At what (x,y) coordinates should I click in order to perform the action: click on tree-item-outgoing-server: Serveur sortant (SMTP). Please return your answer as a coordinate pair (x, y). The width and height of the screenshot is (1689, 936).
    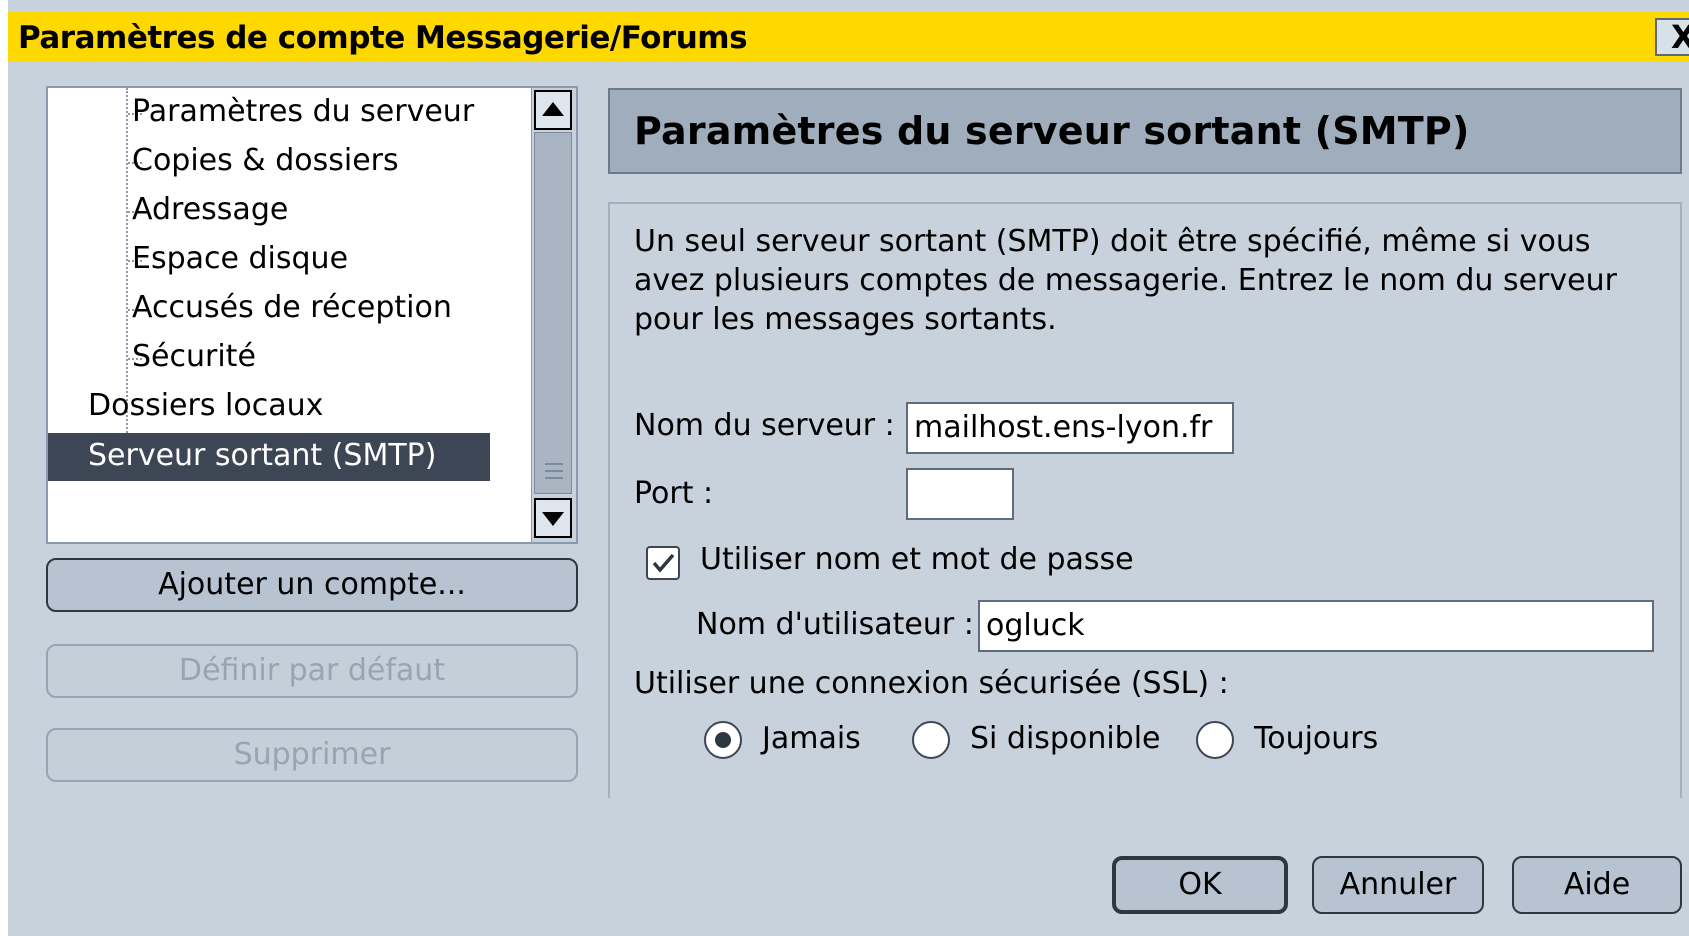
    Looking at the image, I should click on (269, 457).